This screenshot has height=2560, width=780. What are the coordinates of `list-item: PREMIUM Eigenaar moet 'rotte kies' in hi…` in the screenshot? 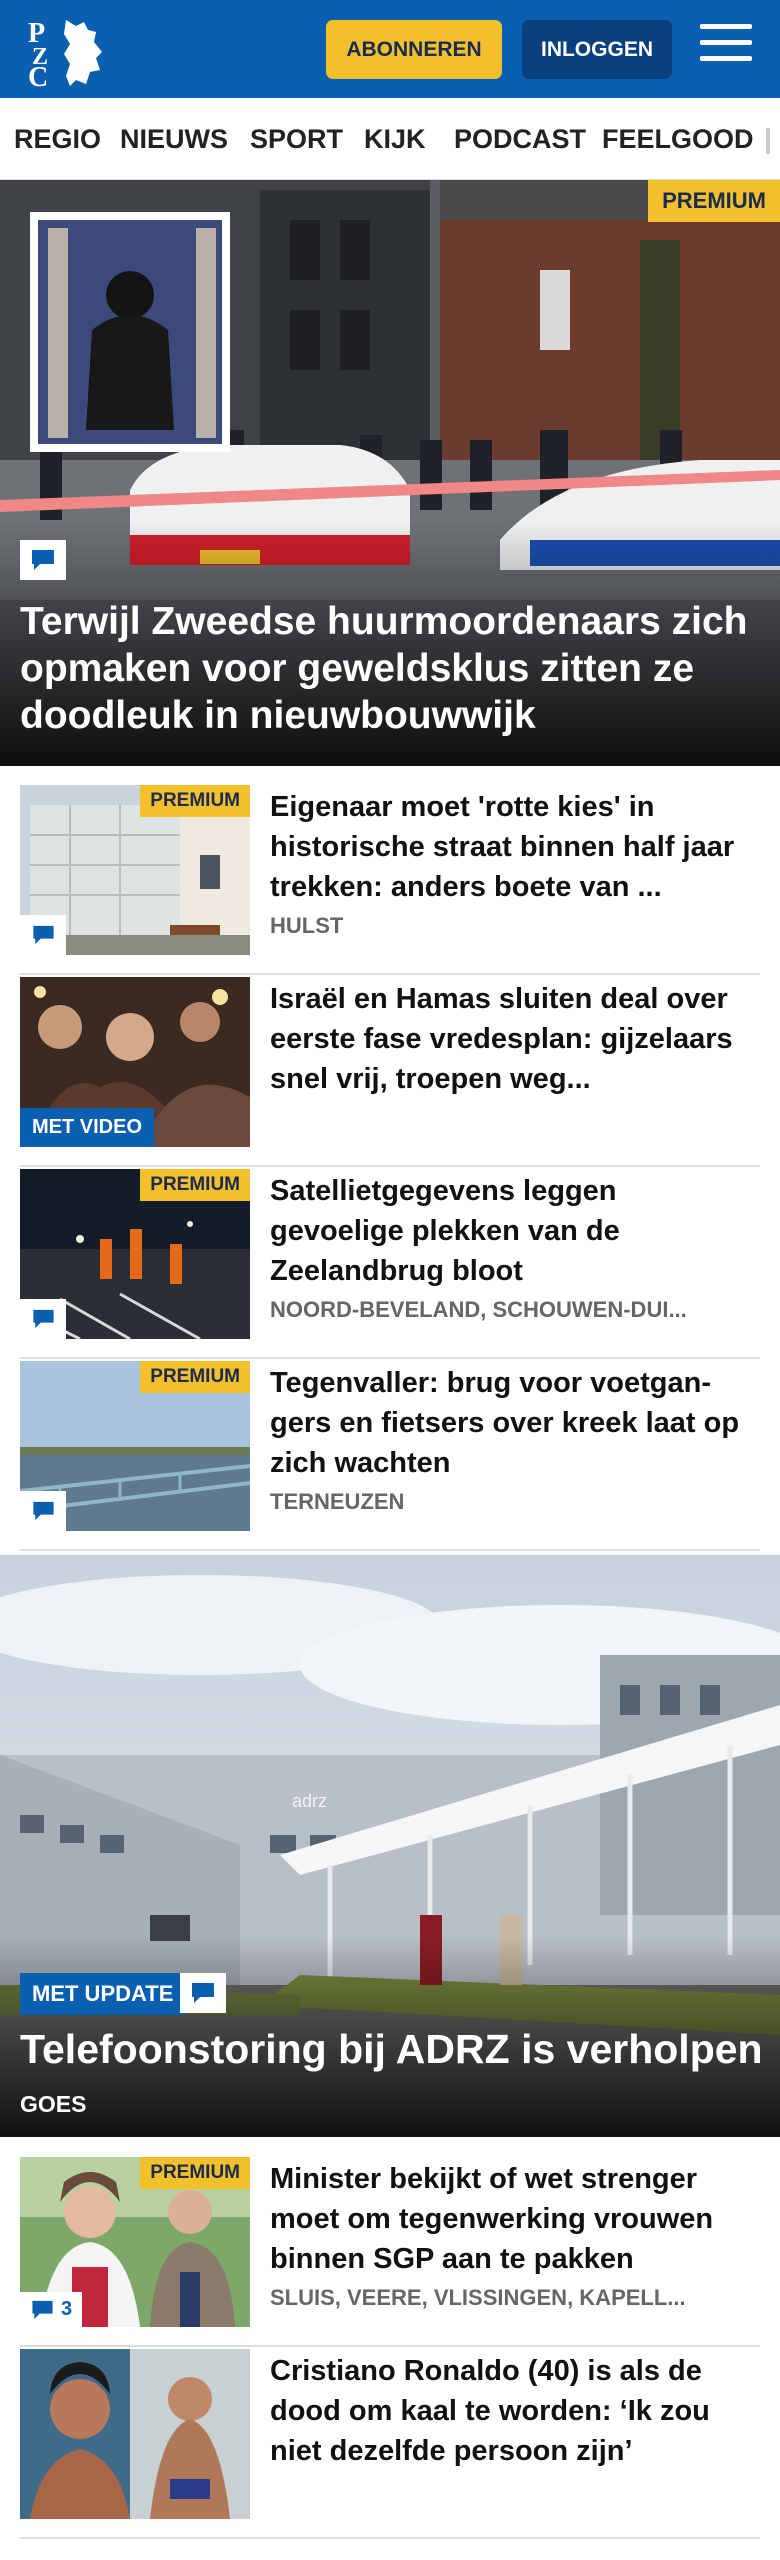 It's located at (390, 880).